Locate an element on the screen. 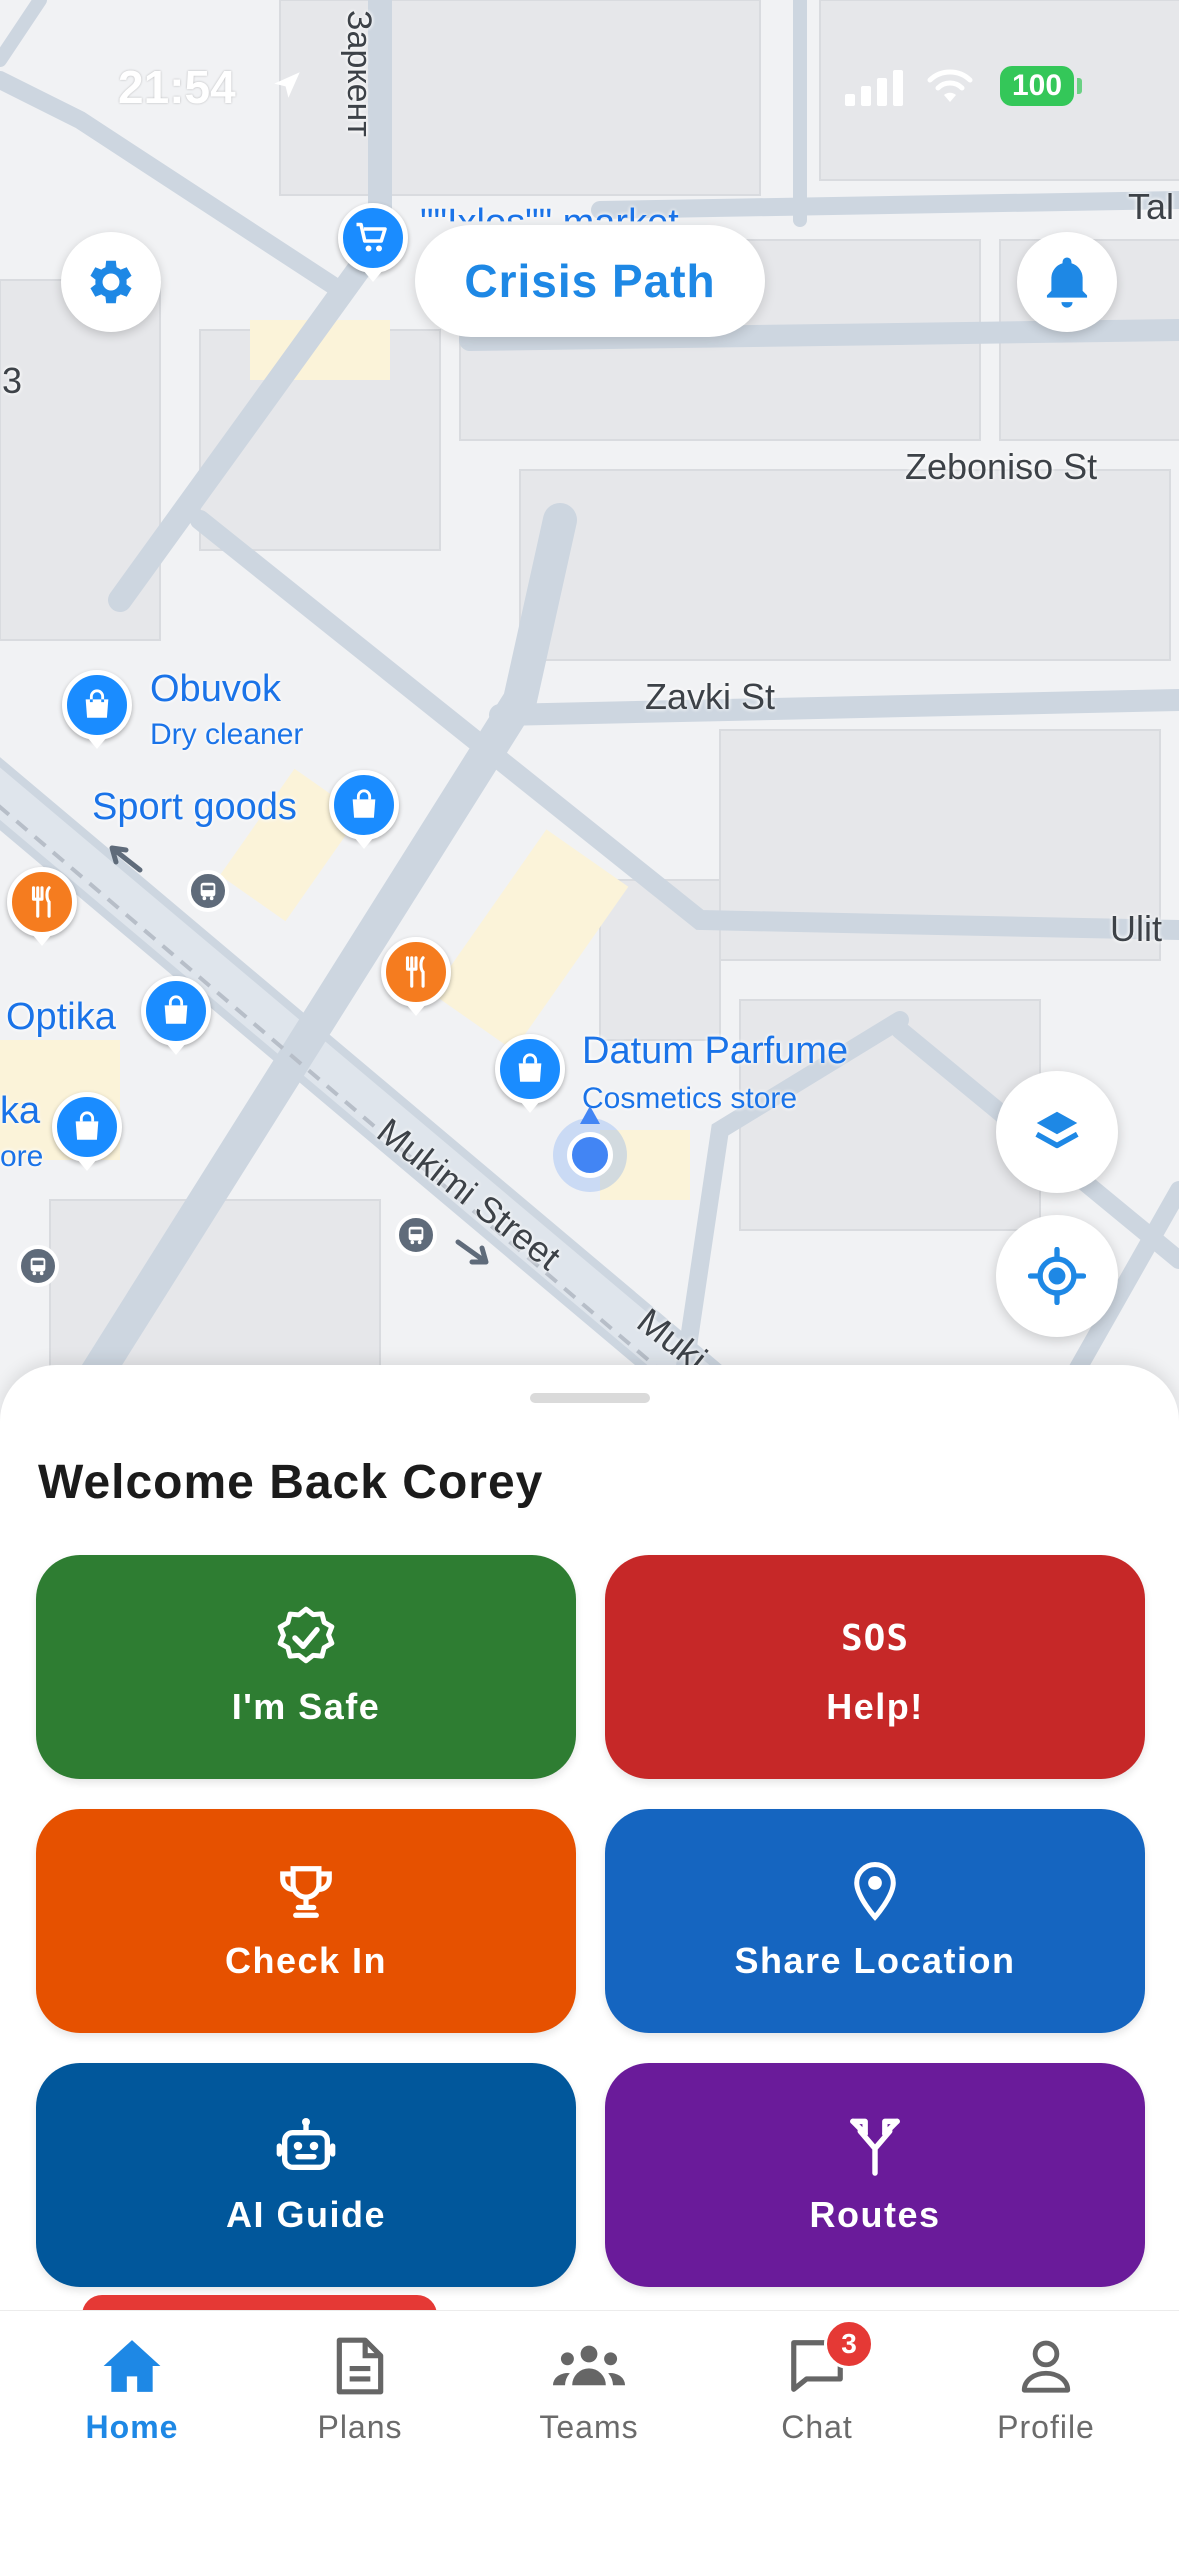 This screenshot has height=2556, width=1179. tab-teams-label: Teams is located at coordinates (589, 2427).